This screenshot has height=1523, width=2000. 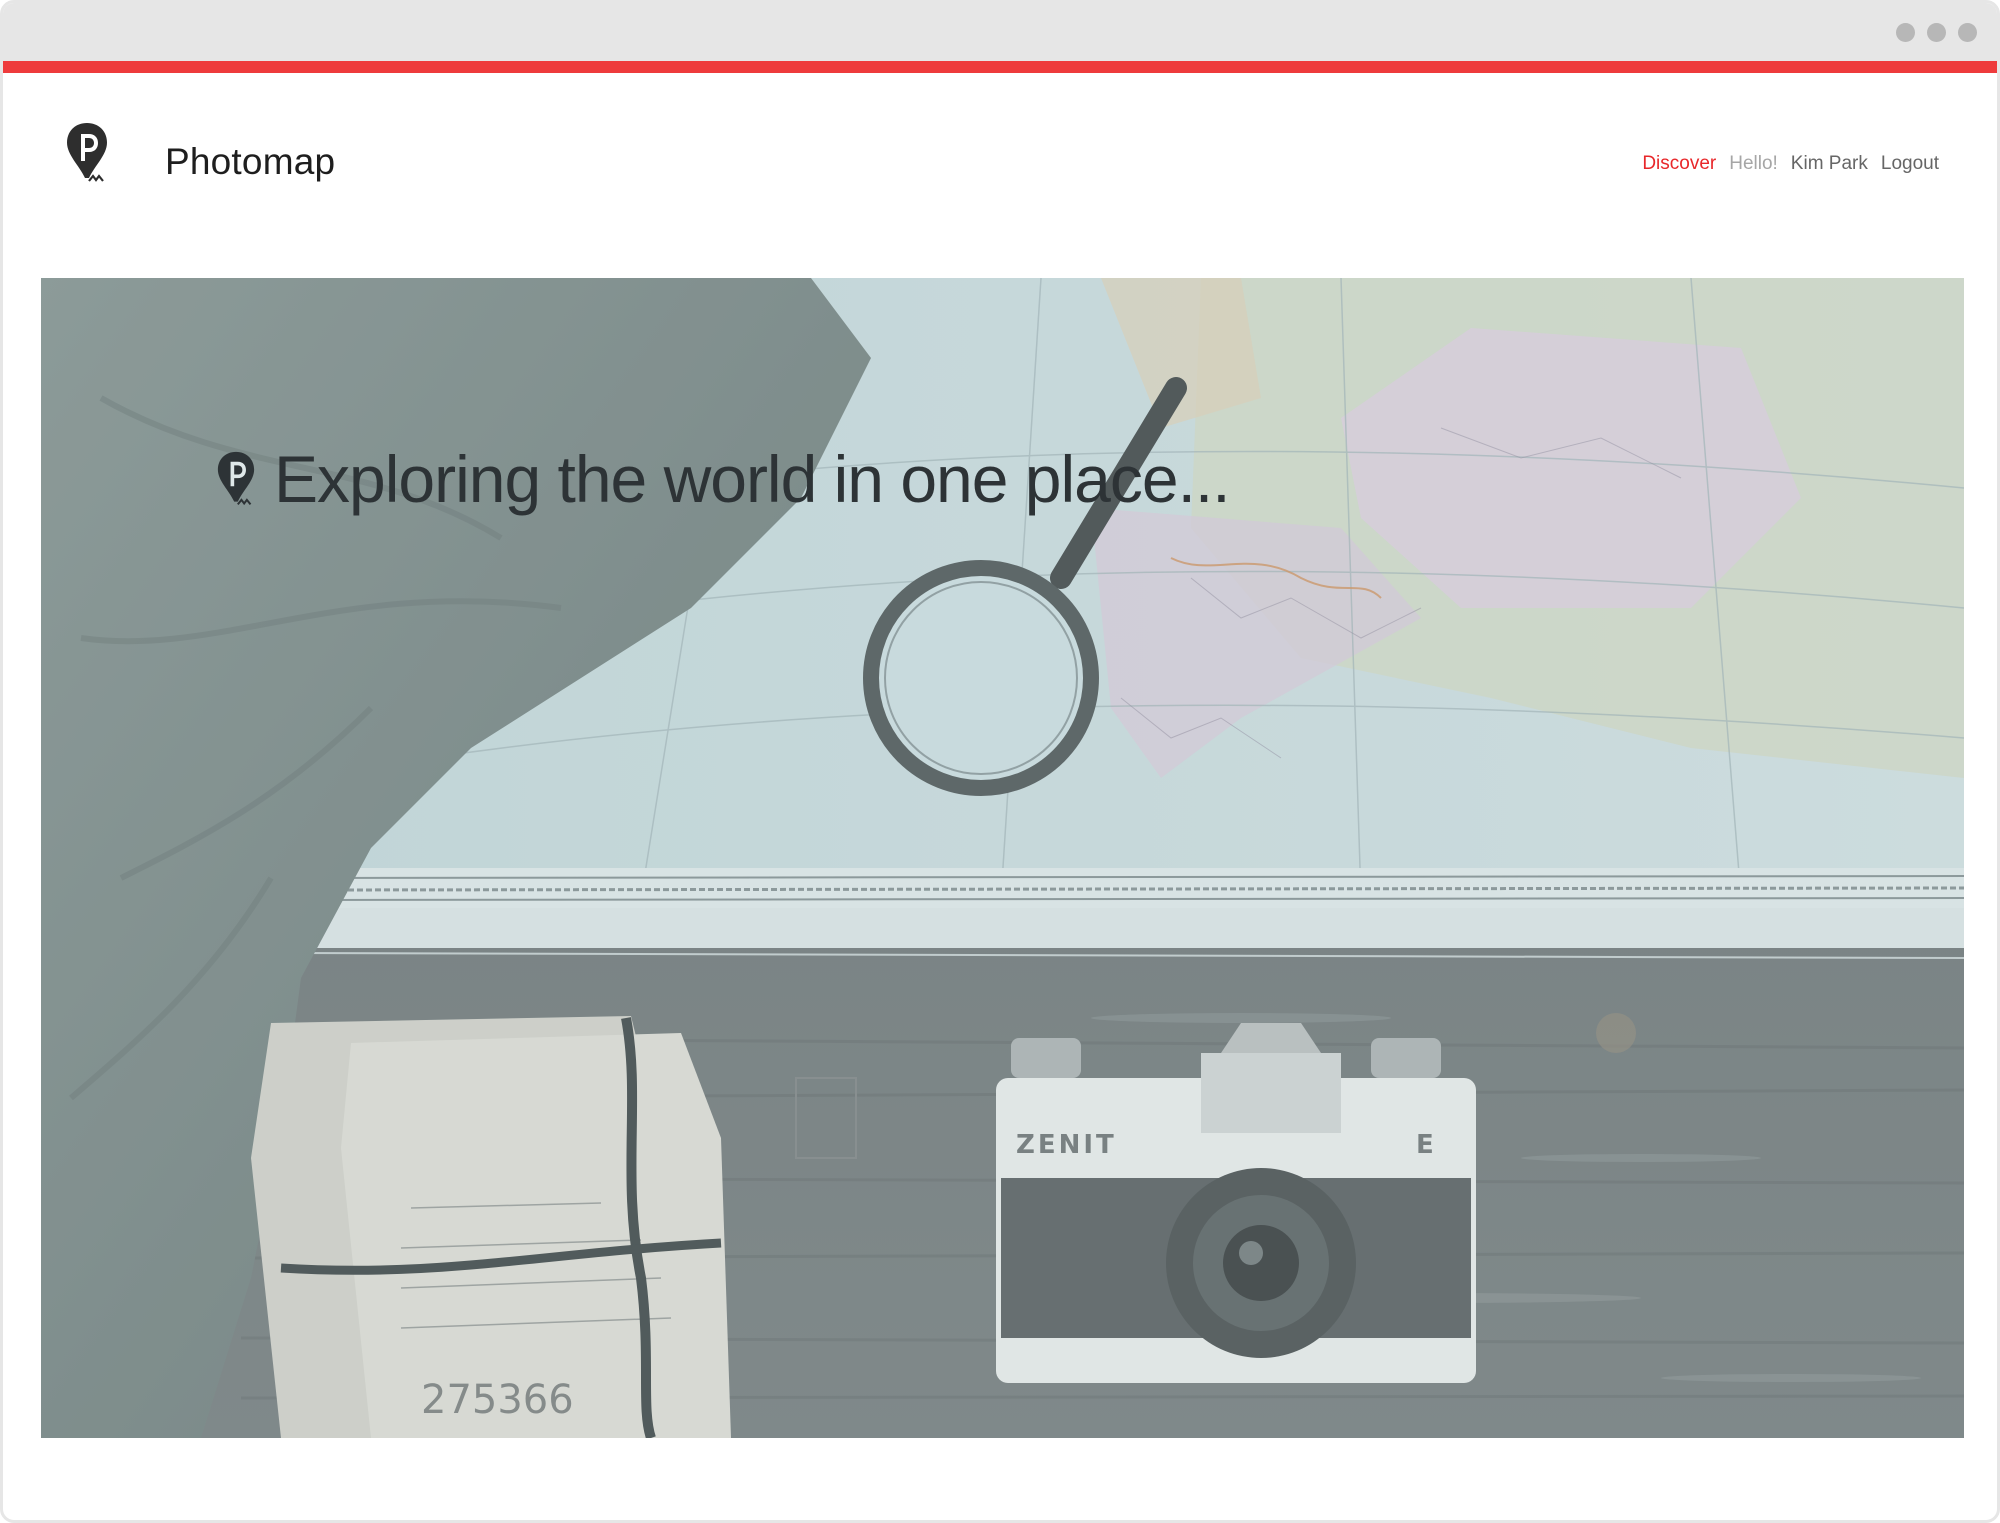 I want to click on nav-discover-link: Discover, so click(x=1679, y=164).